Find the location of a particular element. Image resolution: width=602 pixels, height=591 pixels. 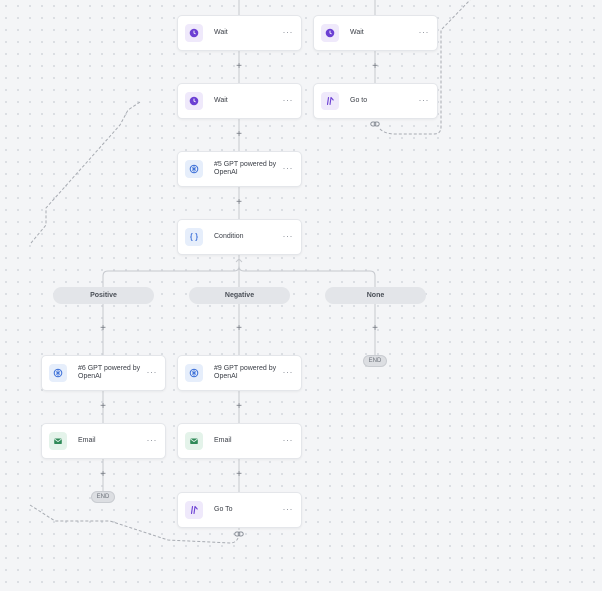

node-label: Go to is located at coordinates (359, 100).